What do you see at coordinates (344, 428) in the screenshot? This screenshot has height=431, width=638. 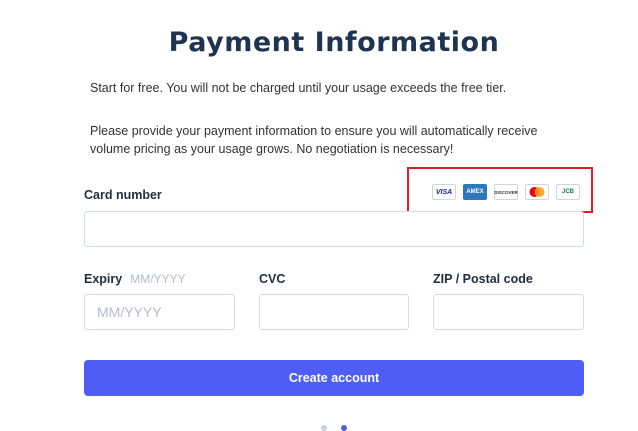 I see `indicator-dot-active` at bounding box center [344, 428].